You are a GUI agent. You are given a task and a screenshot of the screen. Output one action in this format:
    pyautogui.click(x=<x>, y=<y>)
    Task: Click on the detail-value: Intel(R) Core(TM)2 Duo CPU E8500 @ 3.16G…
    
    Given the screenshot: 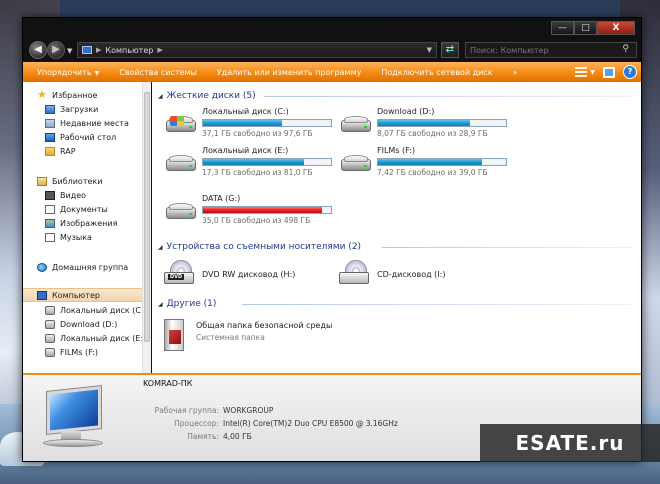 What is the action you would take?
    pyautogui.click(x=310, y=423)
    